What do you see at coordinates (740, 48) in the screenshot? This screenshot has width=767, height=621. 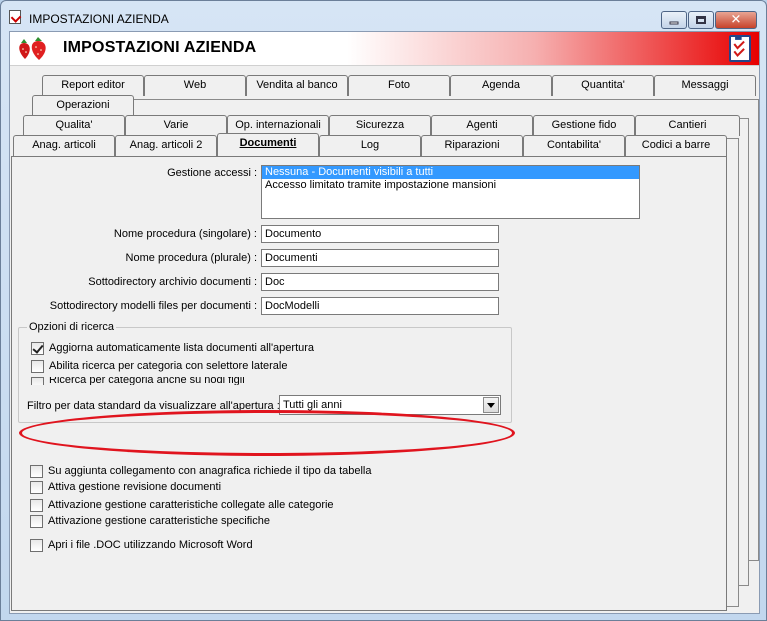 I see `checklist-icon` at bounding box center [740, 48].